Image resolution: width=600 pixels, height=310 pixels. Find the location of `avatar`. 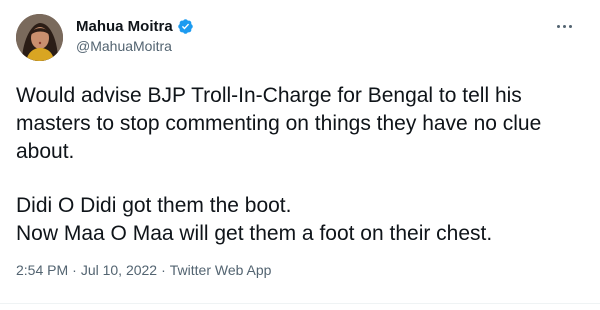

avatar is located at coordinates (39, 37).